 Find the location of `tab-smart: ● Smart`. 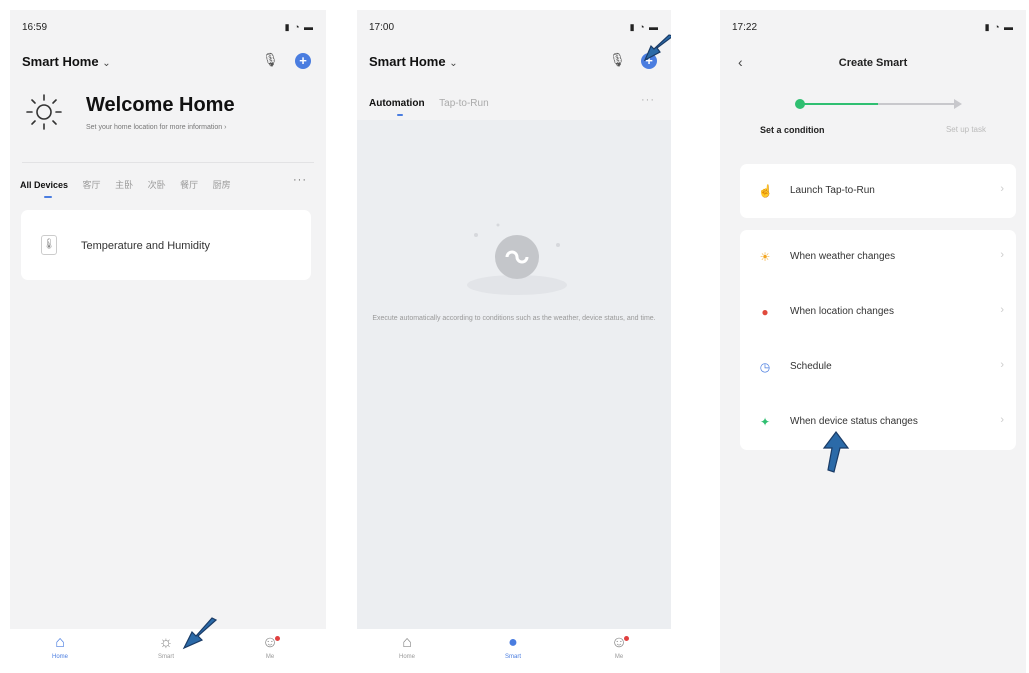

tab-smart: ● Smart is located at coordinates (513, 646).